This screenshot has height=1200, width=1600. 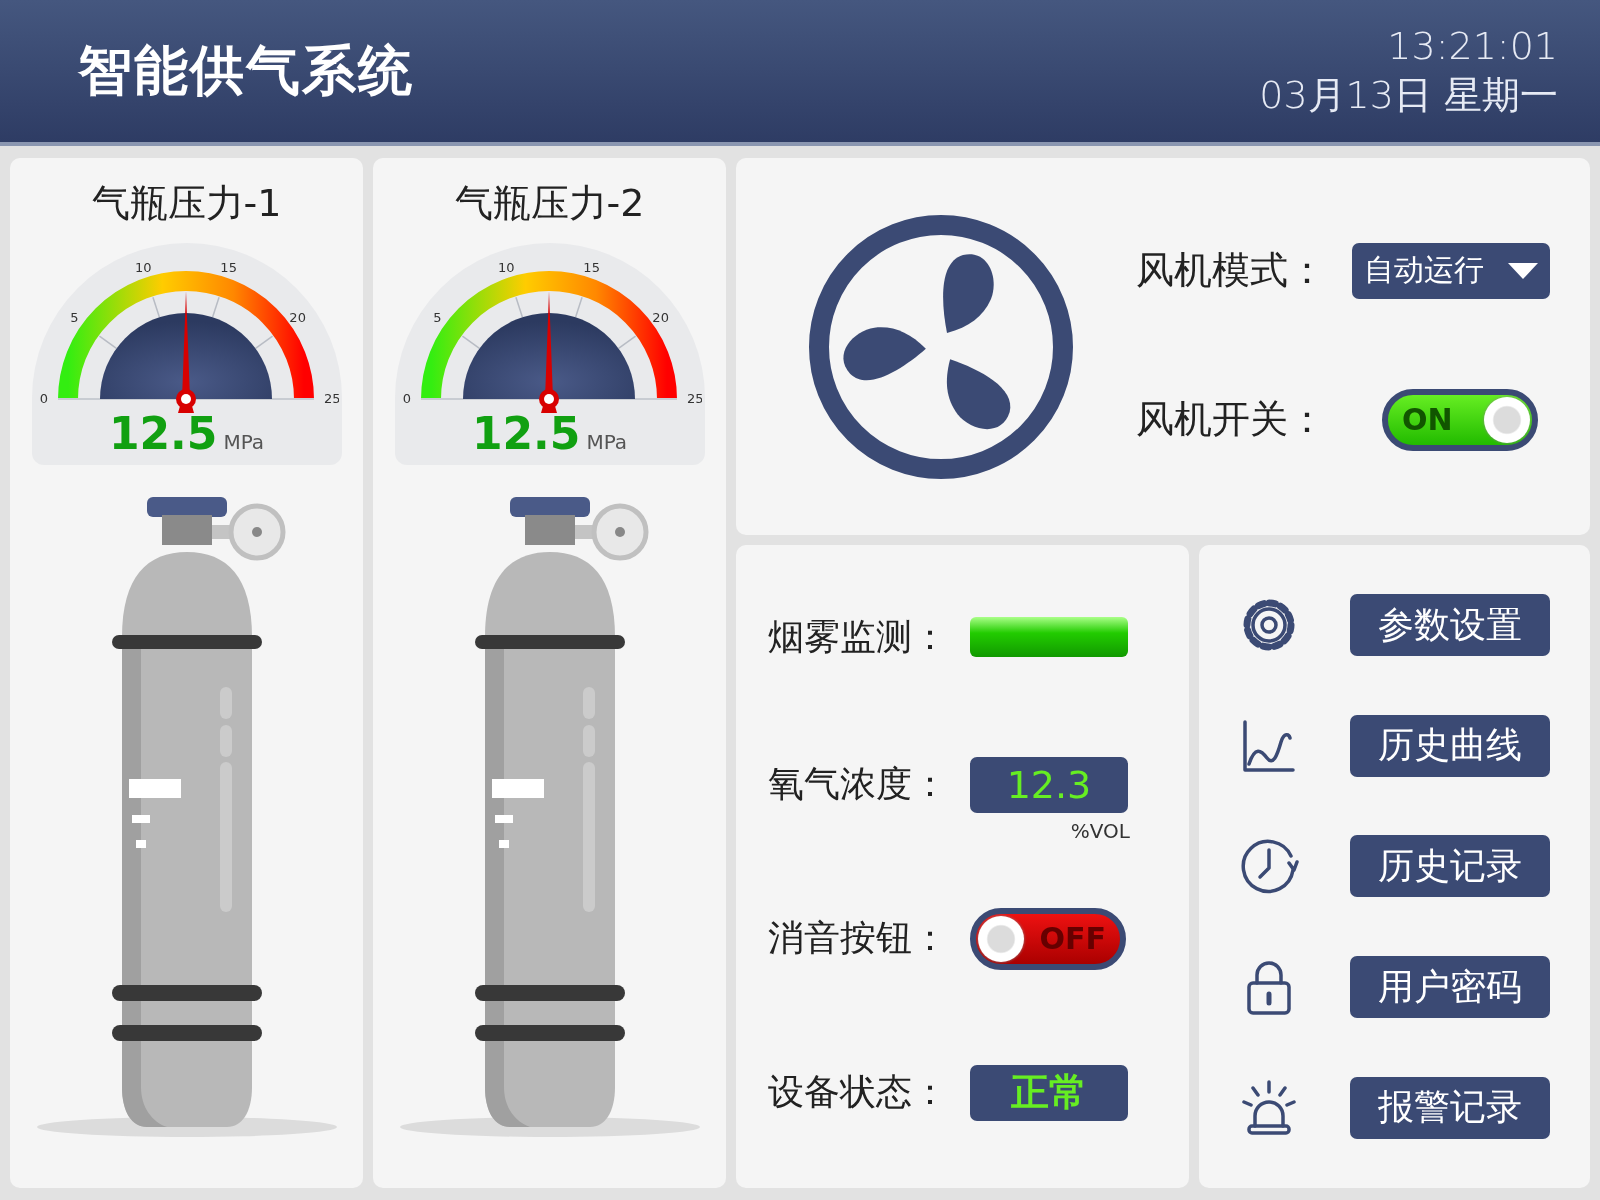 I want to click on monitor-label: 烟雾监测：, so click(x=858, y=636).